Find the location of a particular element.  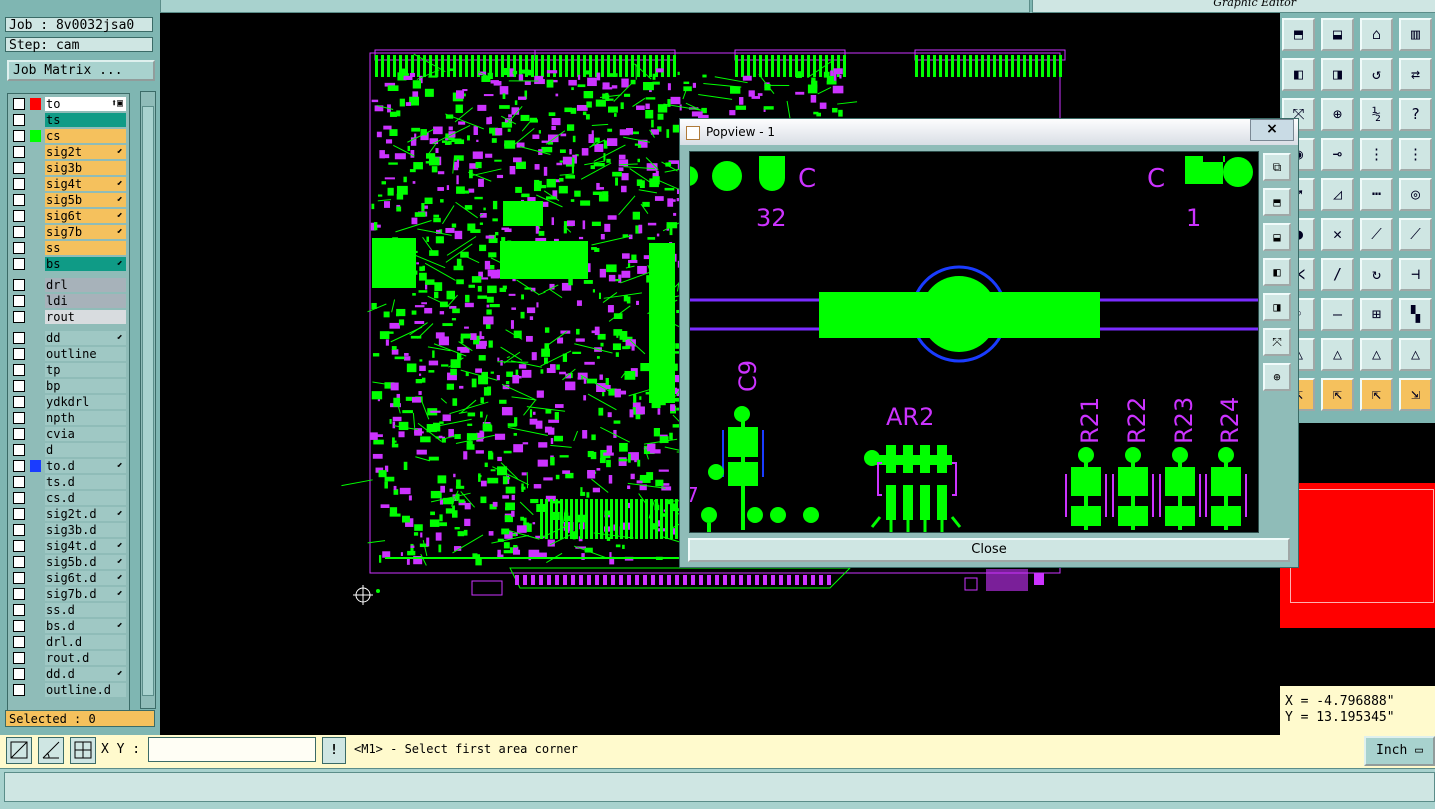

layer-row: sig7b.d⬋ is located at coordinates (68, 594).